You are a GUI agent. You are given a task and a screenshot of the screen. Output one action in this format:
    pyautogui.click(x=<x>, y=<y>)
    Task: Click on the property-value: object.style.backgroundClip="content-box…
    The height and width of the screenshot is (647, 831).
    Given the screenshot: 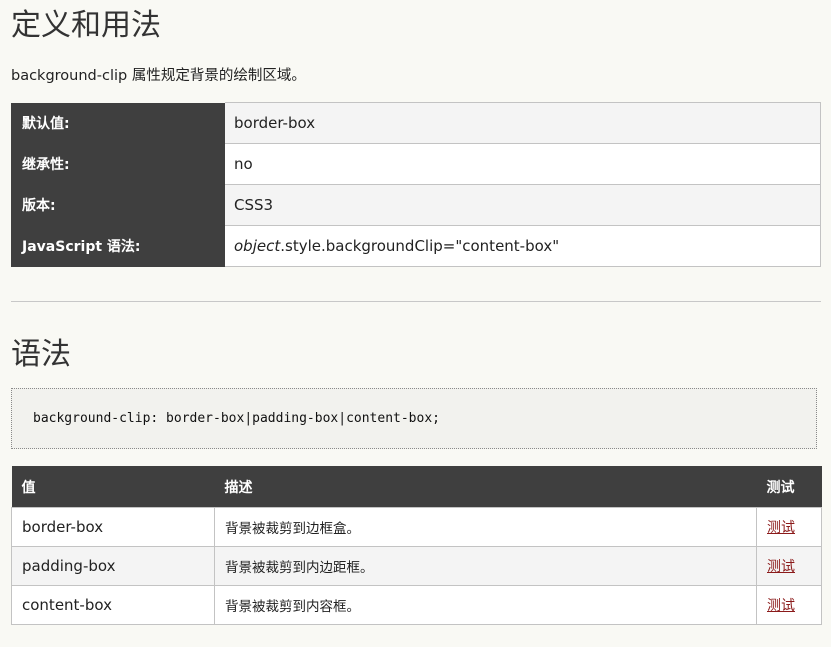 What is the action you would take?
    pyautogui.click(x=523, y=246)
    